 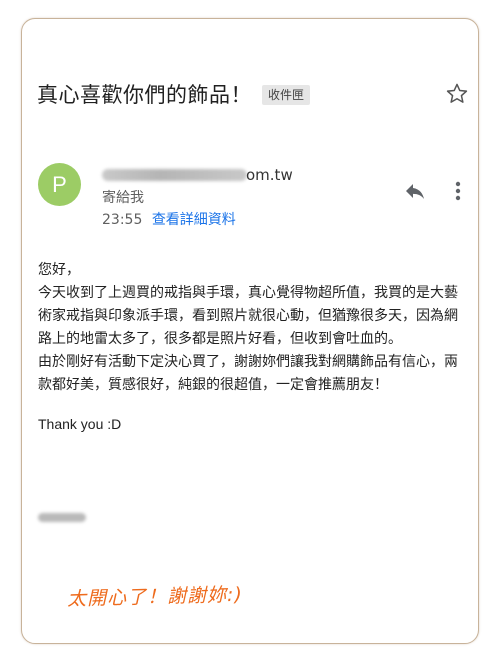 I want to click on sender-avatar: P, so click(x=59, y=184).